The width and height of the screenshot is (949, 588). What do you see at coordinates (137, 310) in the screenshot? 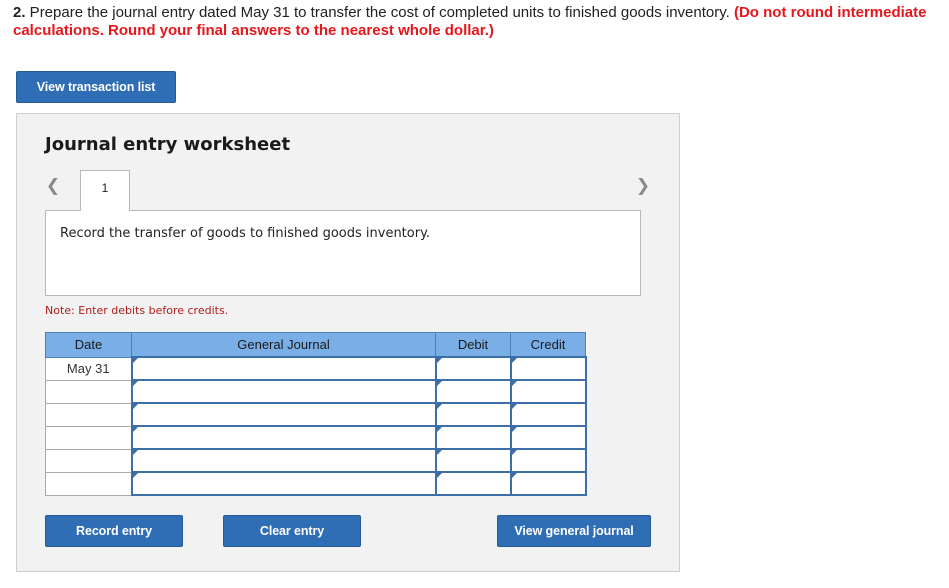
I see `entry-note: Note: Enter debits before credits.` at bounding box center [137, 310].